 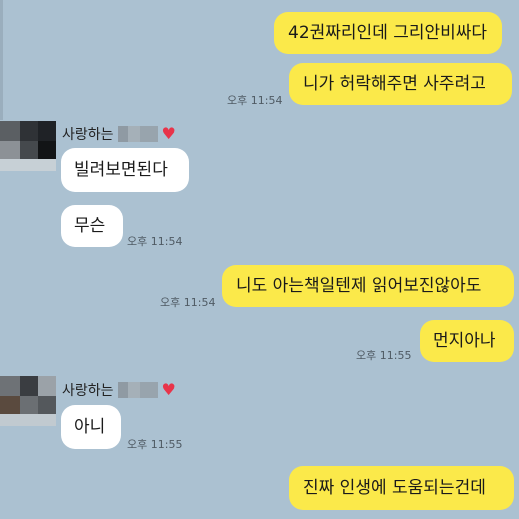 I want to click on message-bubble-mine: 42권짜리인데 그리안비싸다, so click(x=388, y=33).